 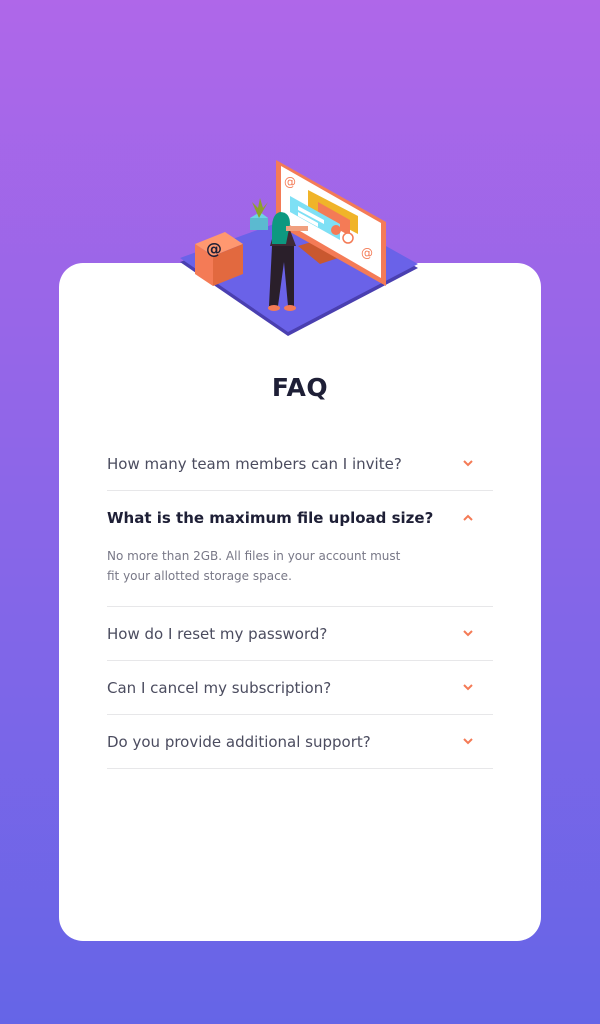 I want to click on faq-question-button: Do you provide additional support?, so click(x=300, y=741).